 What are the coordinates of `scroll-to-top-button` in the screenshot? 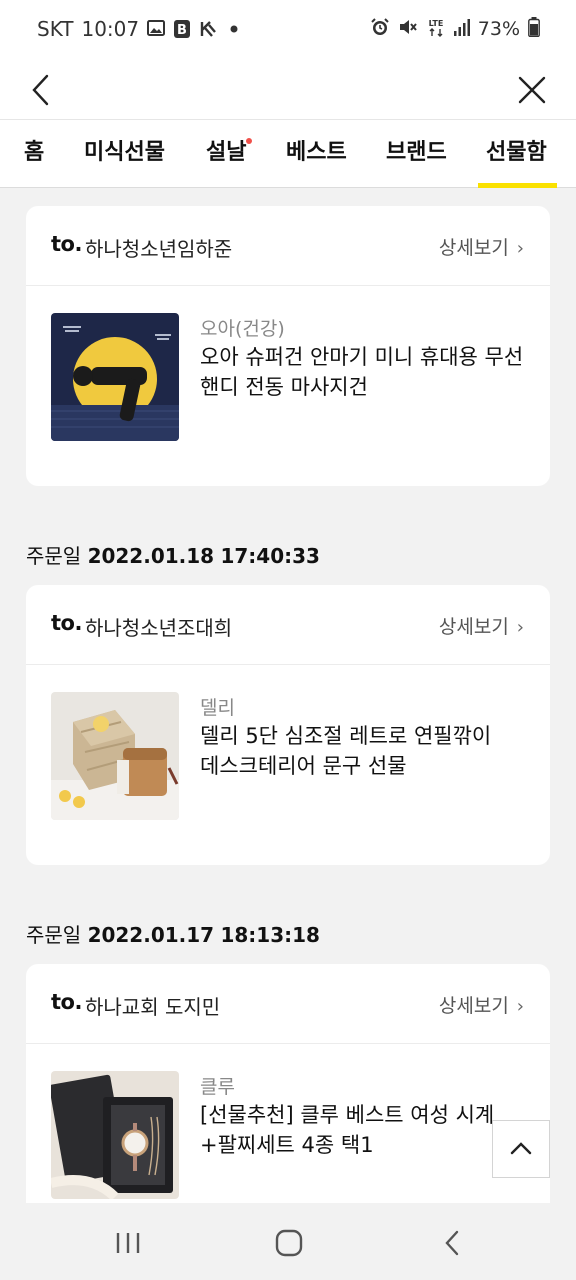 It's located at (521, 1149).